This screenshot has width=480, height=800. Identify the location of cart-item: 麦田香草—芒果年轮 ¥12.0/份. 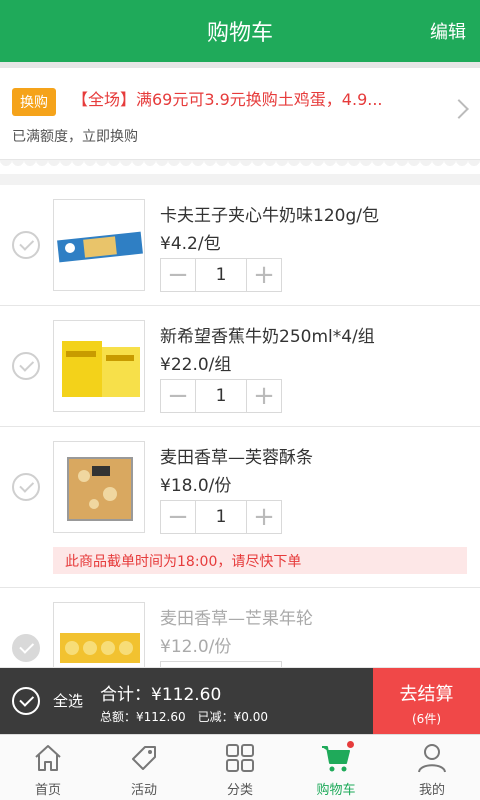
(240, 628).